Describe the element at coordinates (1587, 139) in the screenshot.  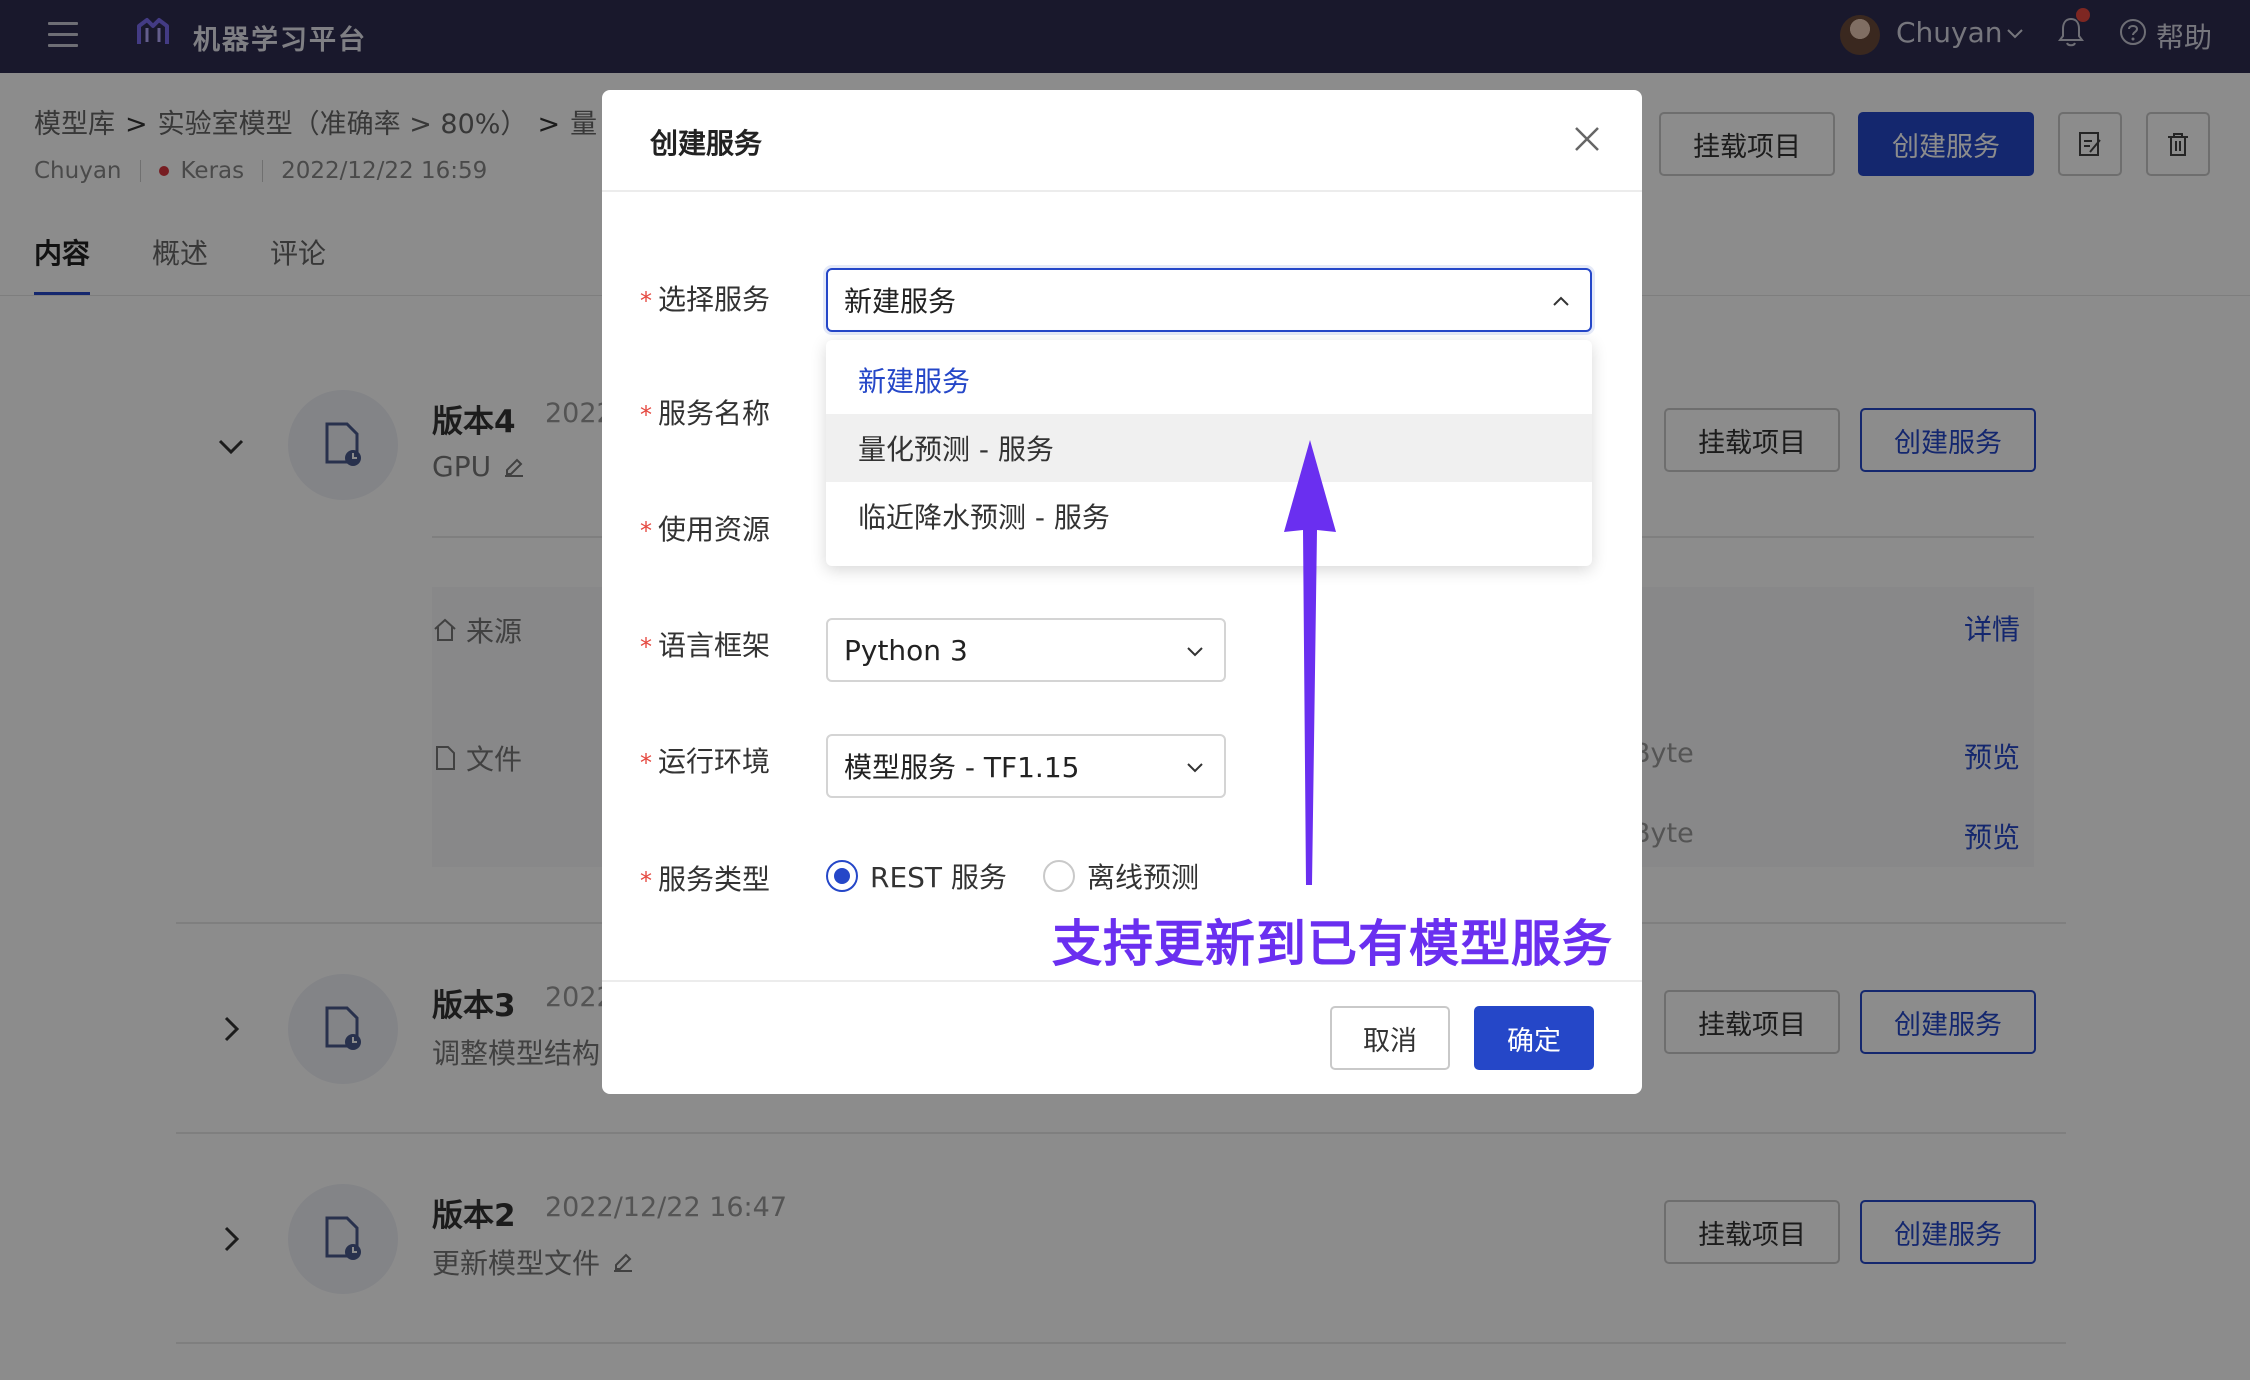
I see `close-icon` at that location.